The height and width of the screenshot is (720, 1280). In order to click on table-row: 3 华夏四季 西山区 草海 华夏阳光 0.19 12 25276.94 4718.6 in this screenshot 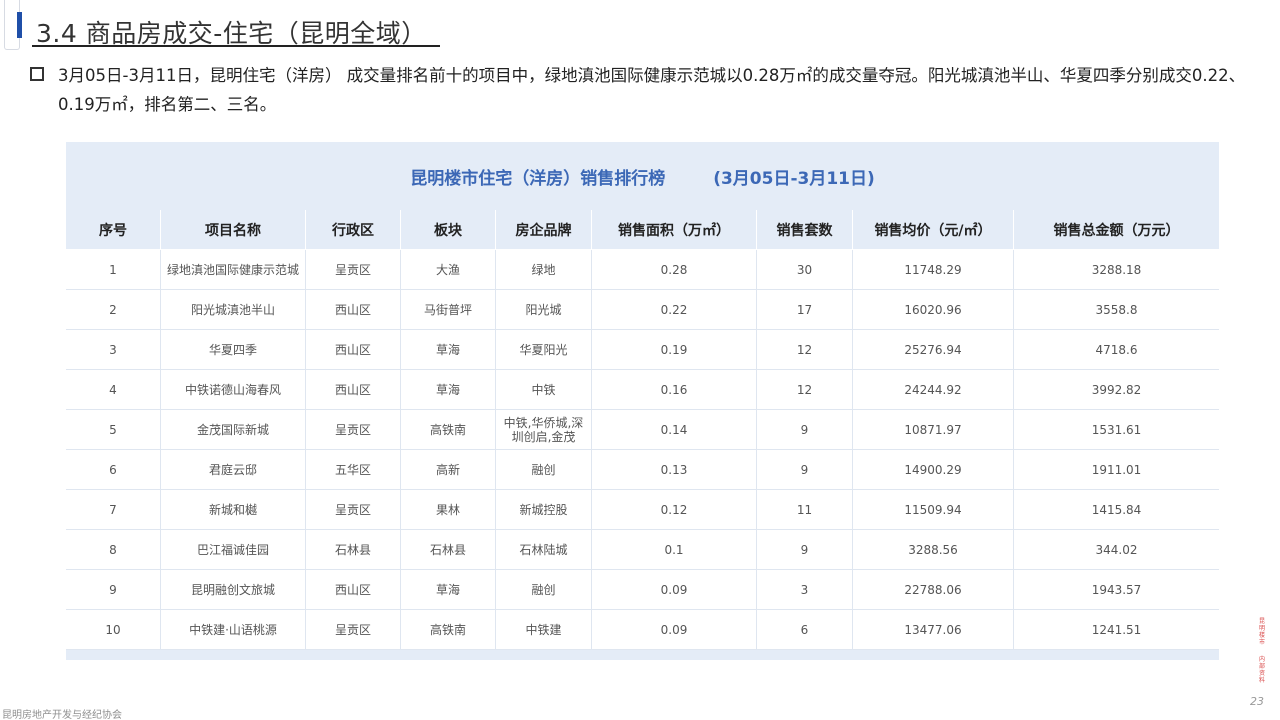, I will do `click(642, 350)`.